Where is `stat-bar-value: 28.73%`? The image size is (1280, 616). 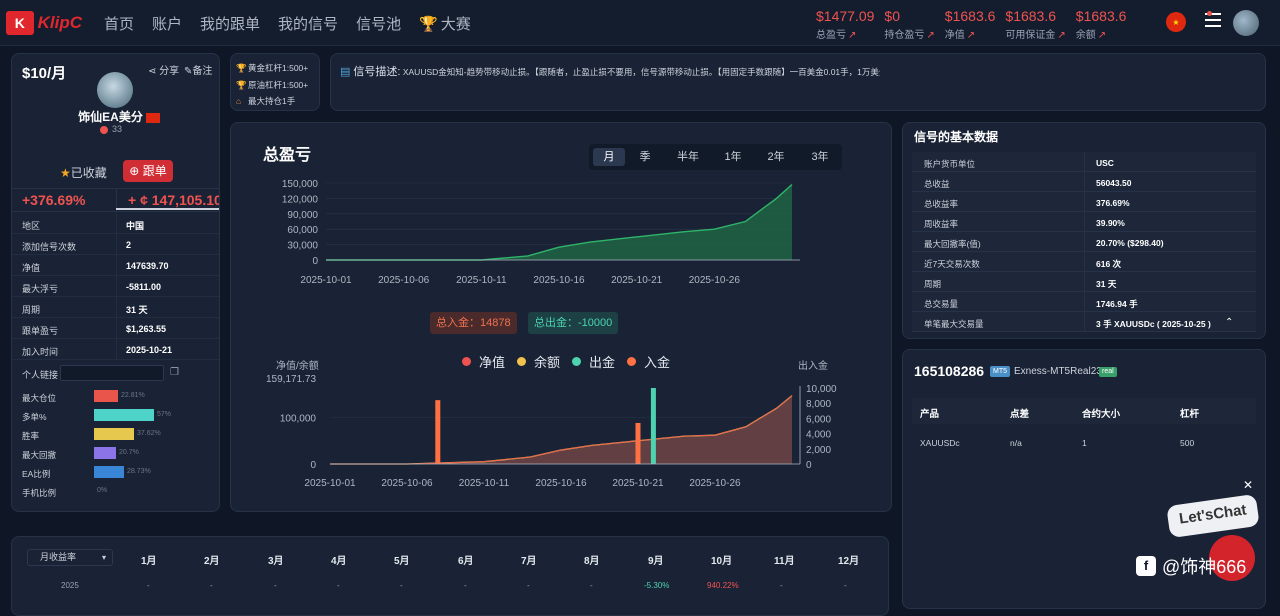
stat-bar-value: 28.73% is located at coordinates (139, 471).